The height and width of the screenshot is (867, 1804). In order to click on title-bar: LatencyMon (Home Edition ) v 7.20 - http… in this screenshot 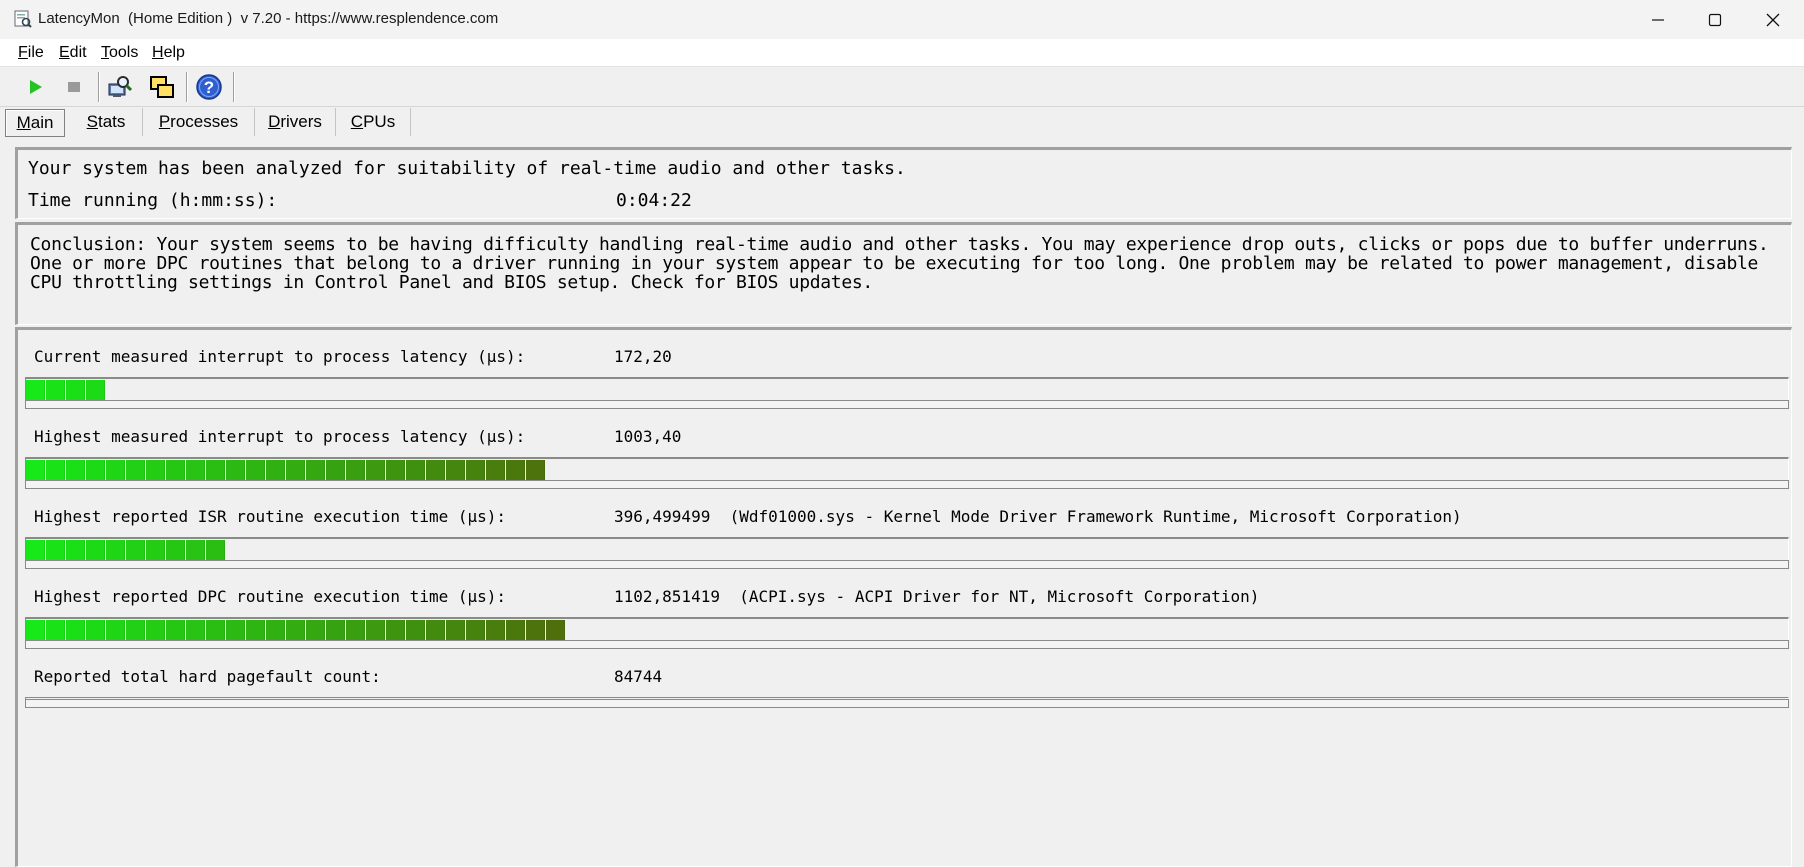, I will do `click(902, 19)`.